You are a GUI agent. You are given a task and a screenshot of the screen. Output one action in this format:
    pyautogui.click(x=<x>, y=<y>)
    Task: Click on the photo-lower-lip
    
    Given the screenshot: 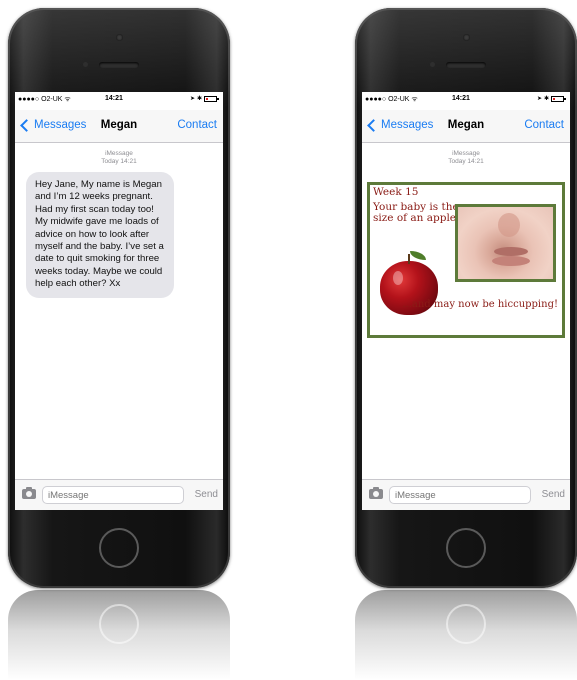 What is the action you would take?
    pyautogui.click(x=511, y=261)
    